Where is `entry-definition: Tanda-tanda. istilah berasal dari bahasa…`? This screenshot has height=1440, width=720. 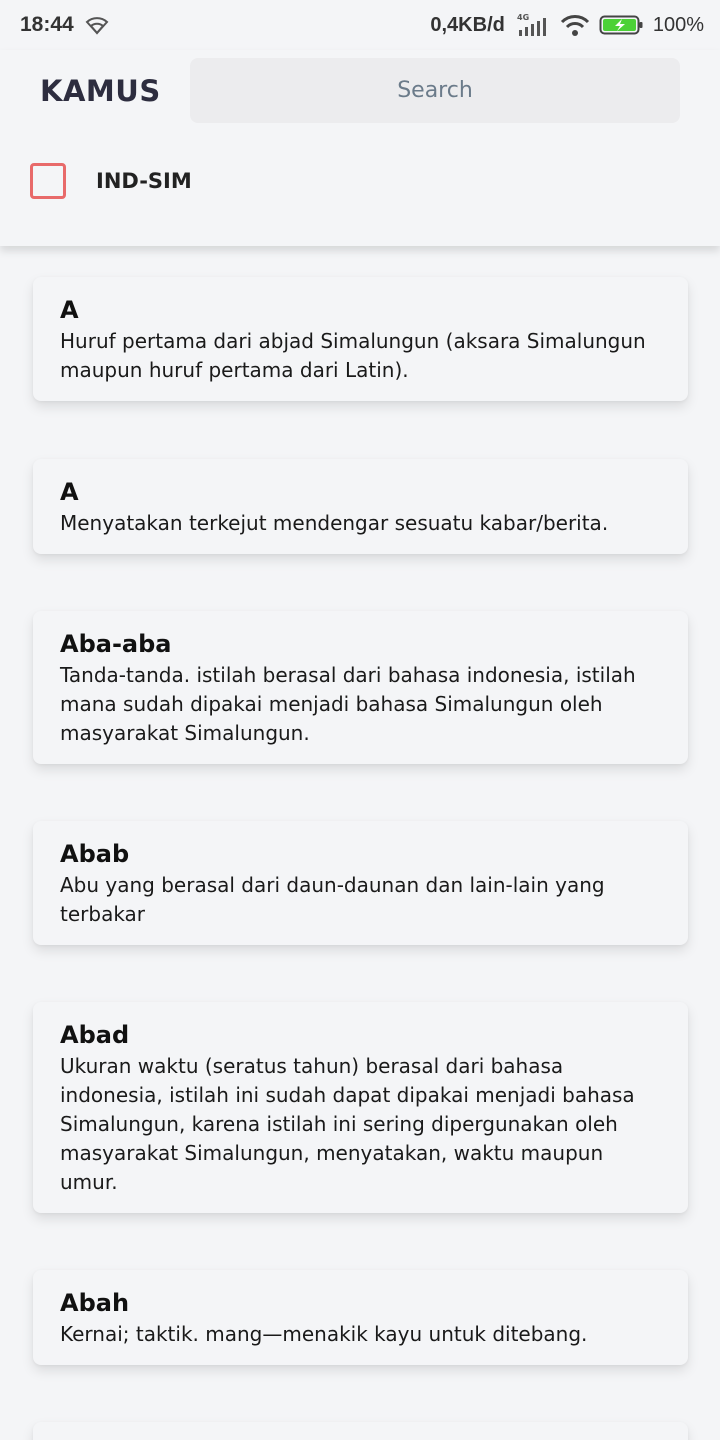 entry-definition: Tanda-tanda. istilah berasal dari bahasa… is located at coordinates (348, 704).